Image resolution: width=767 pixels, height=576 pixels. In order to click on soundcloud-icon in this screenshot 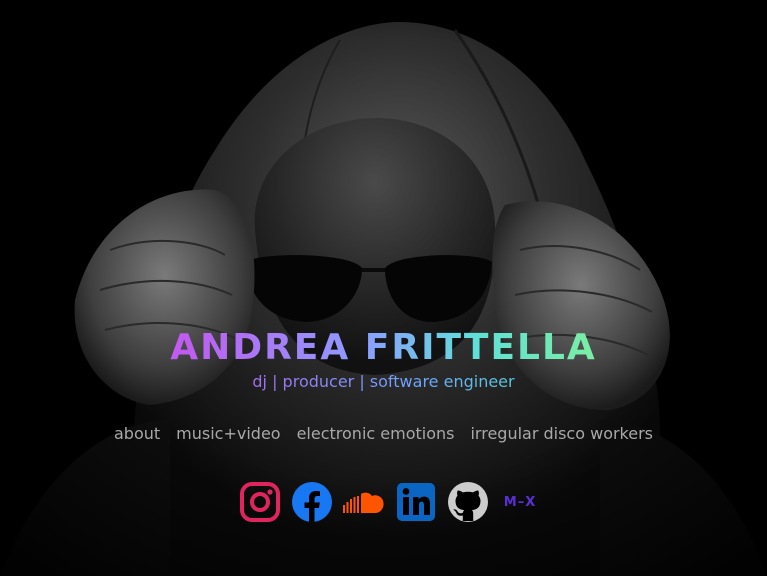, I will do `click(363, 502)`.